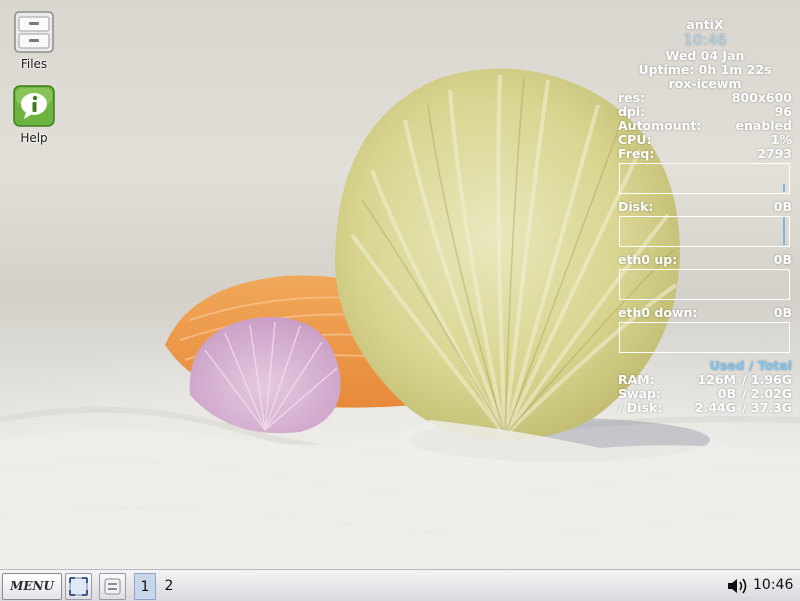 The image size is (800, 601). Describe the element at coordinates (705, 140) in the screenshot. I see `stat-row-cpu: CPU: 1%` at that location.